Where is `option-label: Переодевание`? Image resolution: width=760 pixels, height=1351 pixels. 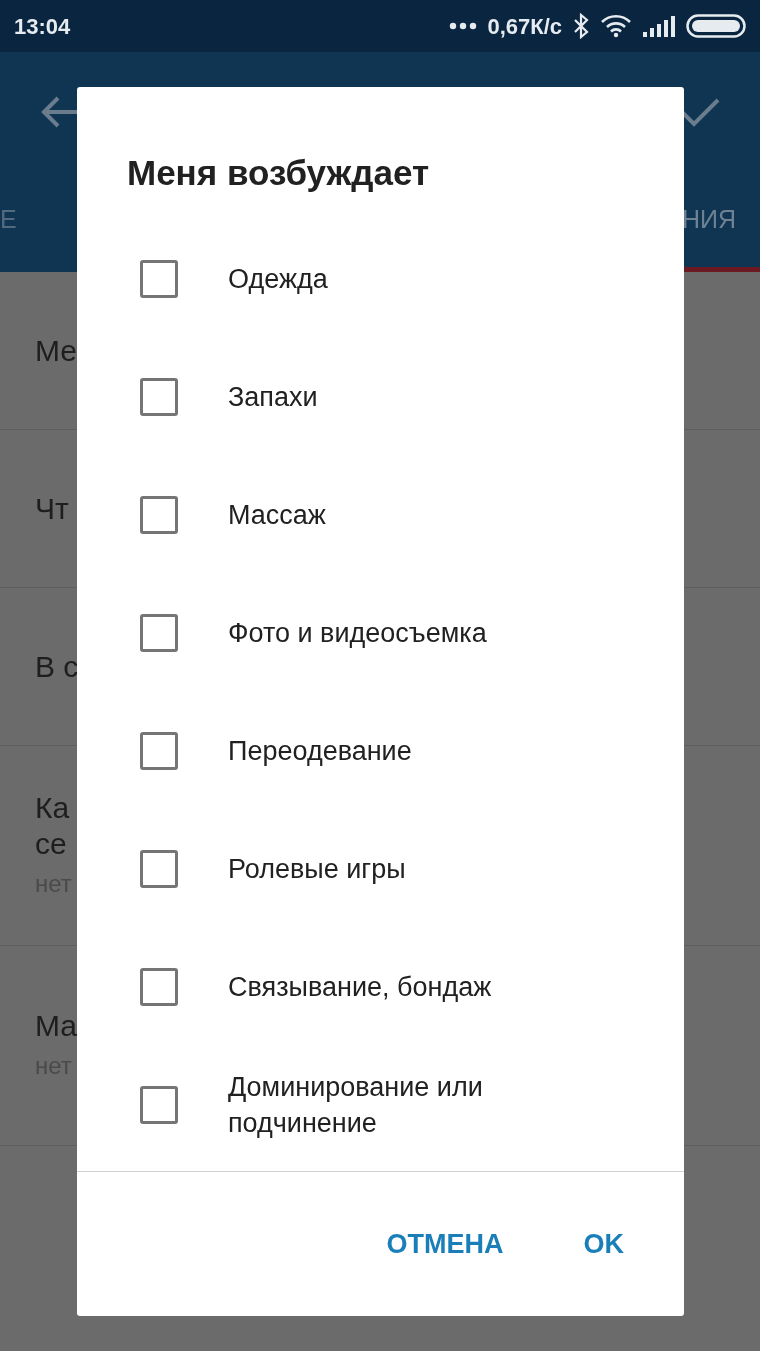 option-label: Переодевание is located at coordinates (320, 751).